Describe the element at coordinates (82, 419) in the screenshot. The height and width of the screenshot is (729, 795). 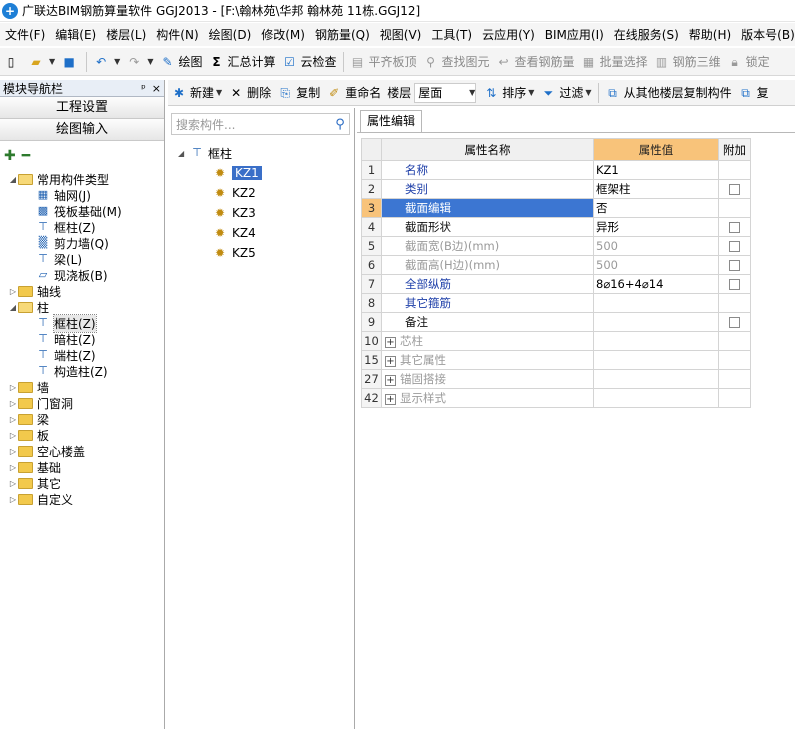
I see `nav-tree-item: ▷ 梁` at that location.